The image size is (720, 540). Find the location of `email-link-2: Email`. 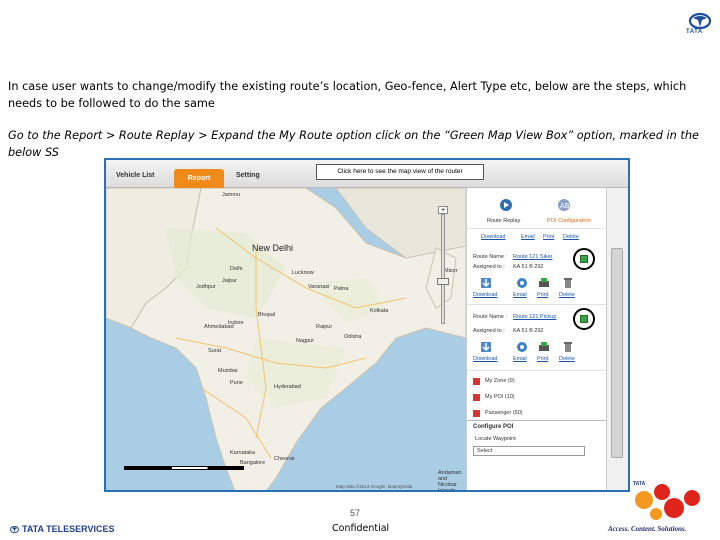

email-link-2: Email is located at coordinates (520, 359).